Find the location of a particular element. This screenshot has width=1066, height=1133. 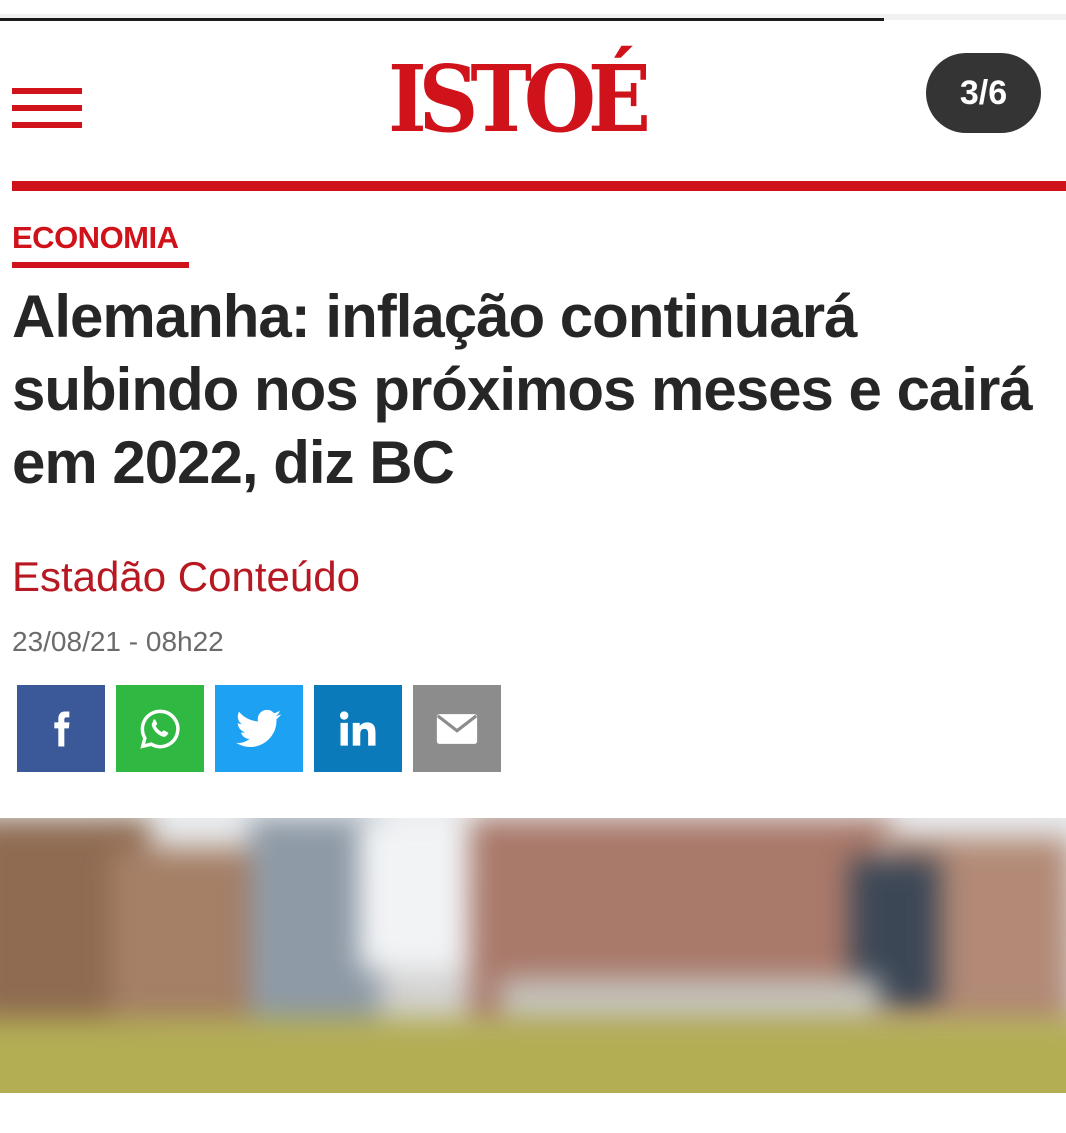

twitter-icon is located at coordinates (259, 728).